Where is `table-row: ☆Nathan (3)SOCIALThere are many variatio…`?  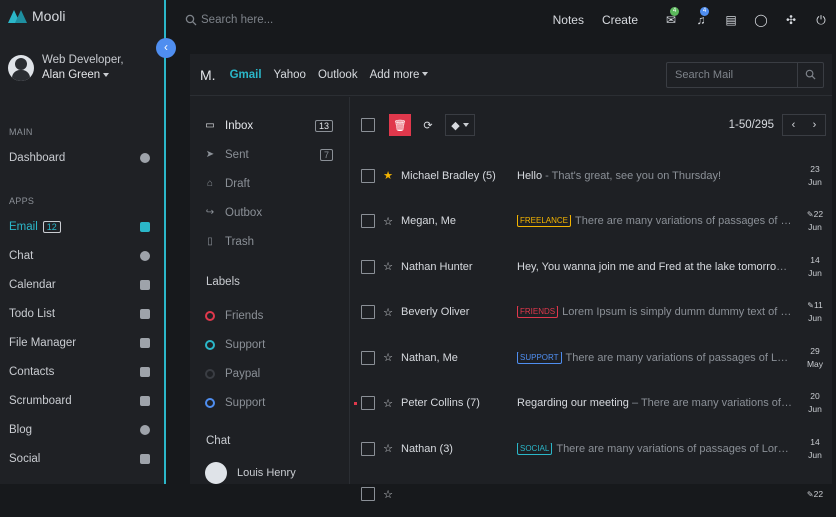
table-row: ☆Nathan (3)SOCIALThere are many variatio… is located at coordinates (591, 449).